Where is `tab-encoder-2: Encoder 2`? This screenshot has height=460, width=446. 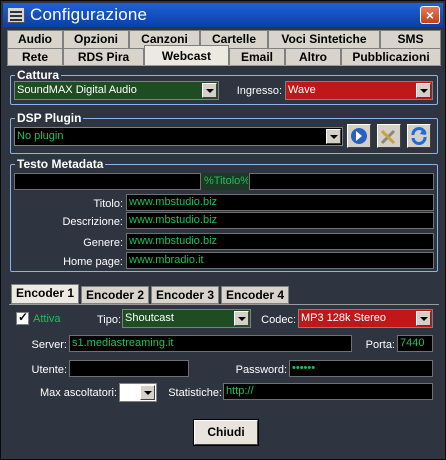
tab-encoder-2: Encoder 2 is located at coordinates (115, 295).